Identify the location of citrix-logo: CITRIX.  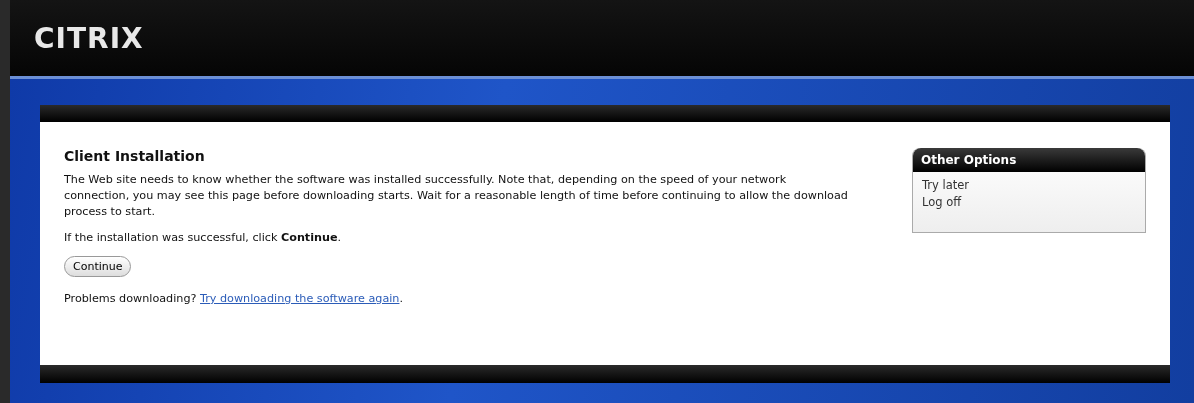
(89, 38).